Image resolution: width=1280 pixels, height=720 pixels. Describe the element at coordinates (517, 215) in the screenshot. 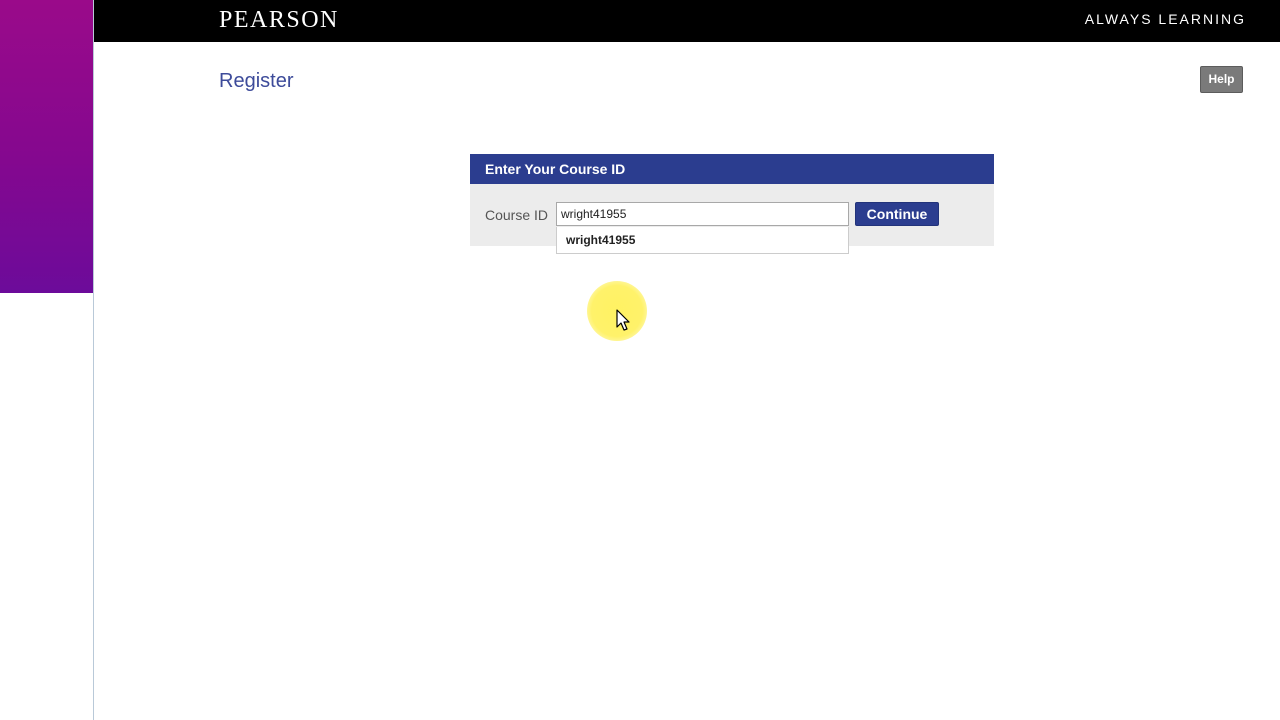

I see `course-id-label: Course ID` at that location.